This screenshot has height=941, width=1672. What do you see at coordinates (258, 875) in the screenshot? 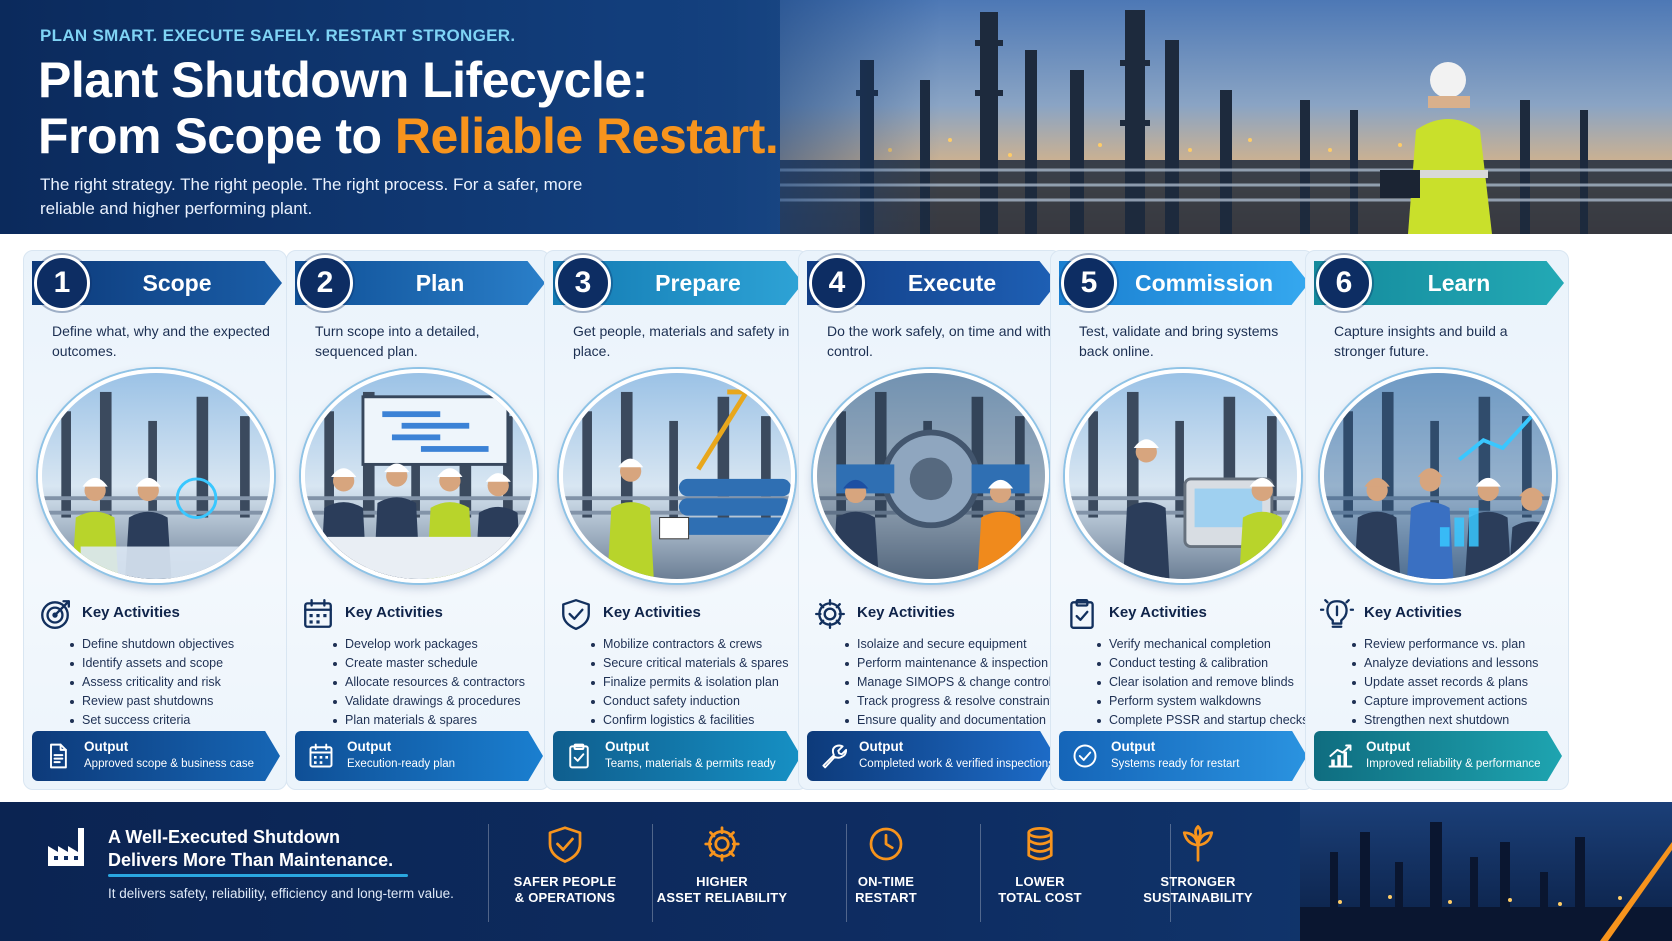
I see `footer-title-underline` at bounding box center [258, 875].